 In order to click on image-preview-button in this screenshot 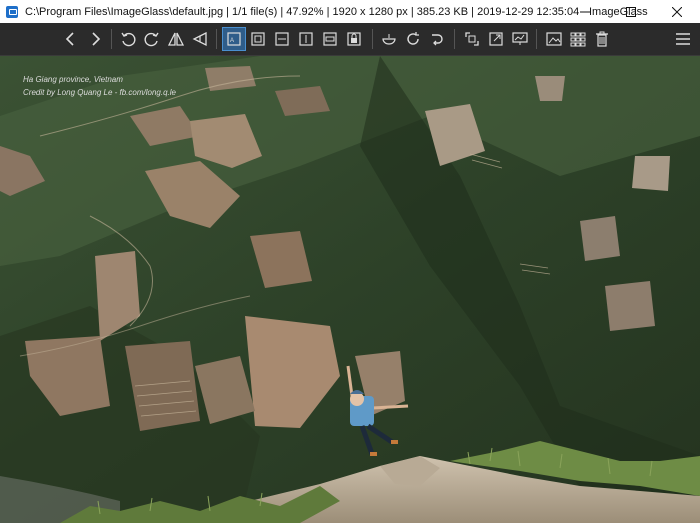, I will do `click(554, 39)`.